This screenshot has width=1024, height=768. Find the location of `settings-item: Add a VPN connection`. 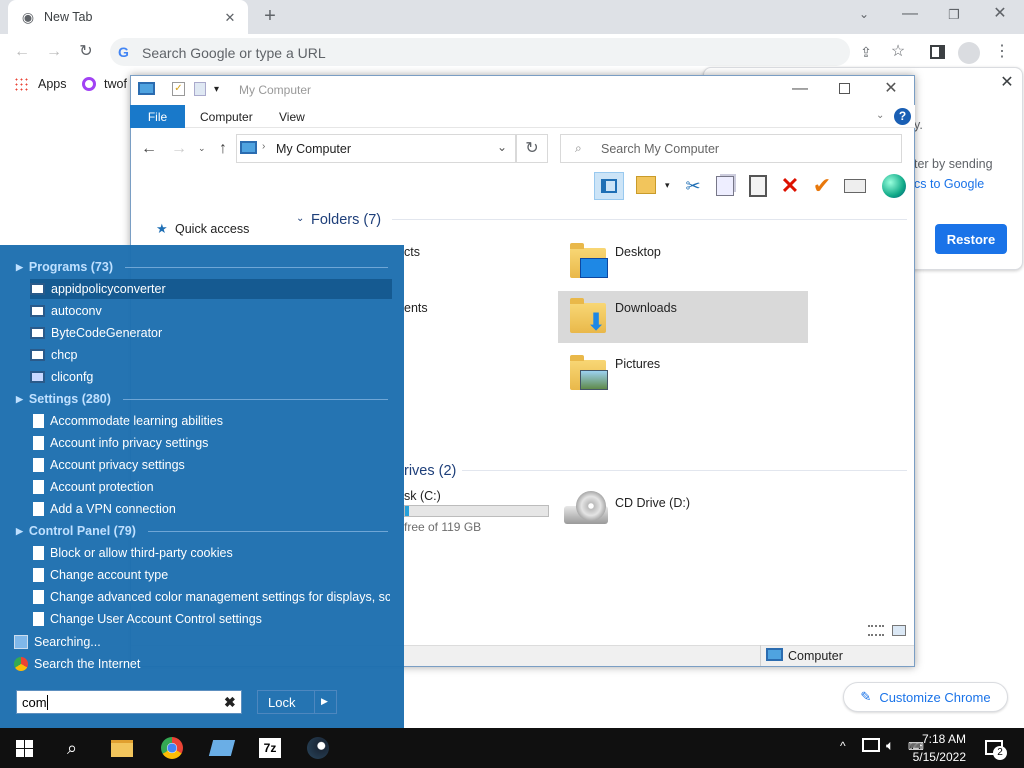

settings-item: Add a VPN connection is located at coordinates (210, 509).